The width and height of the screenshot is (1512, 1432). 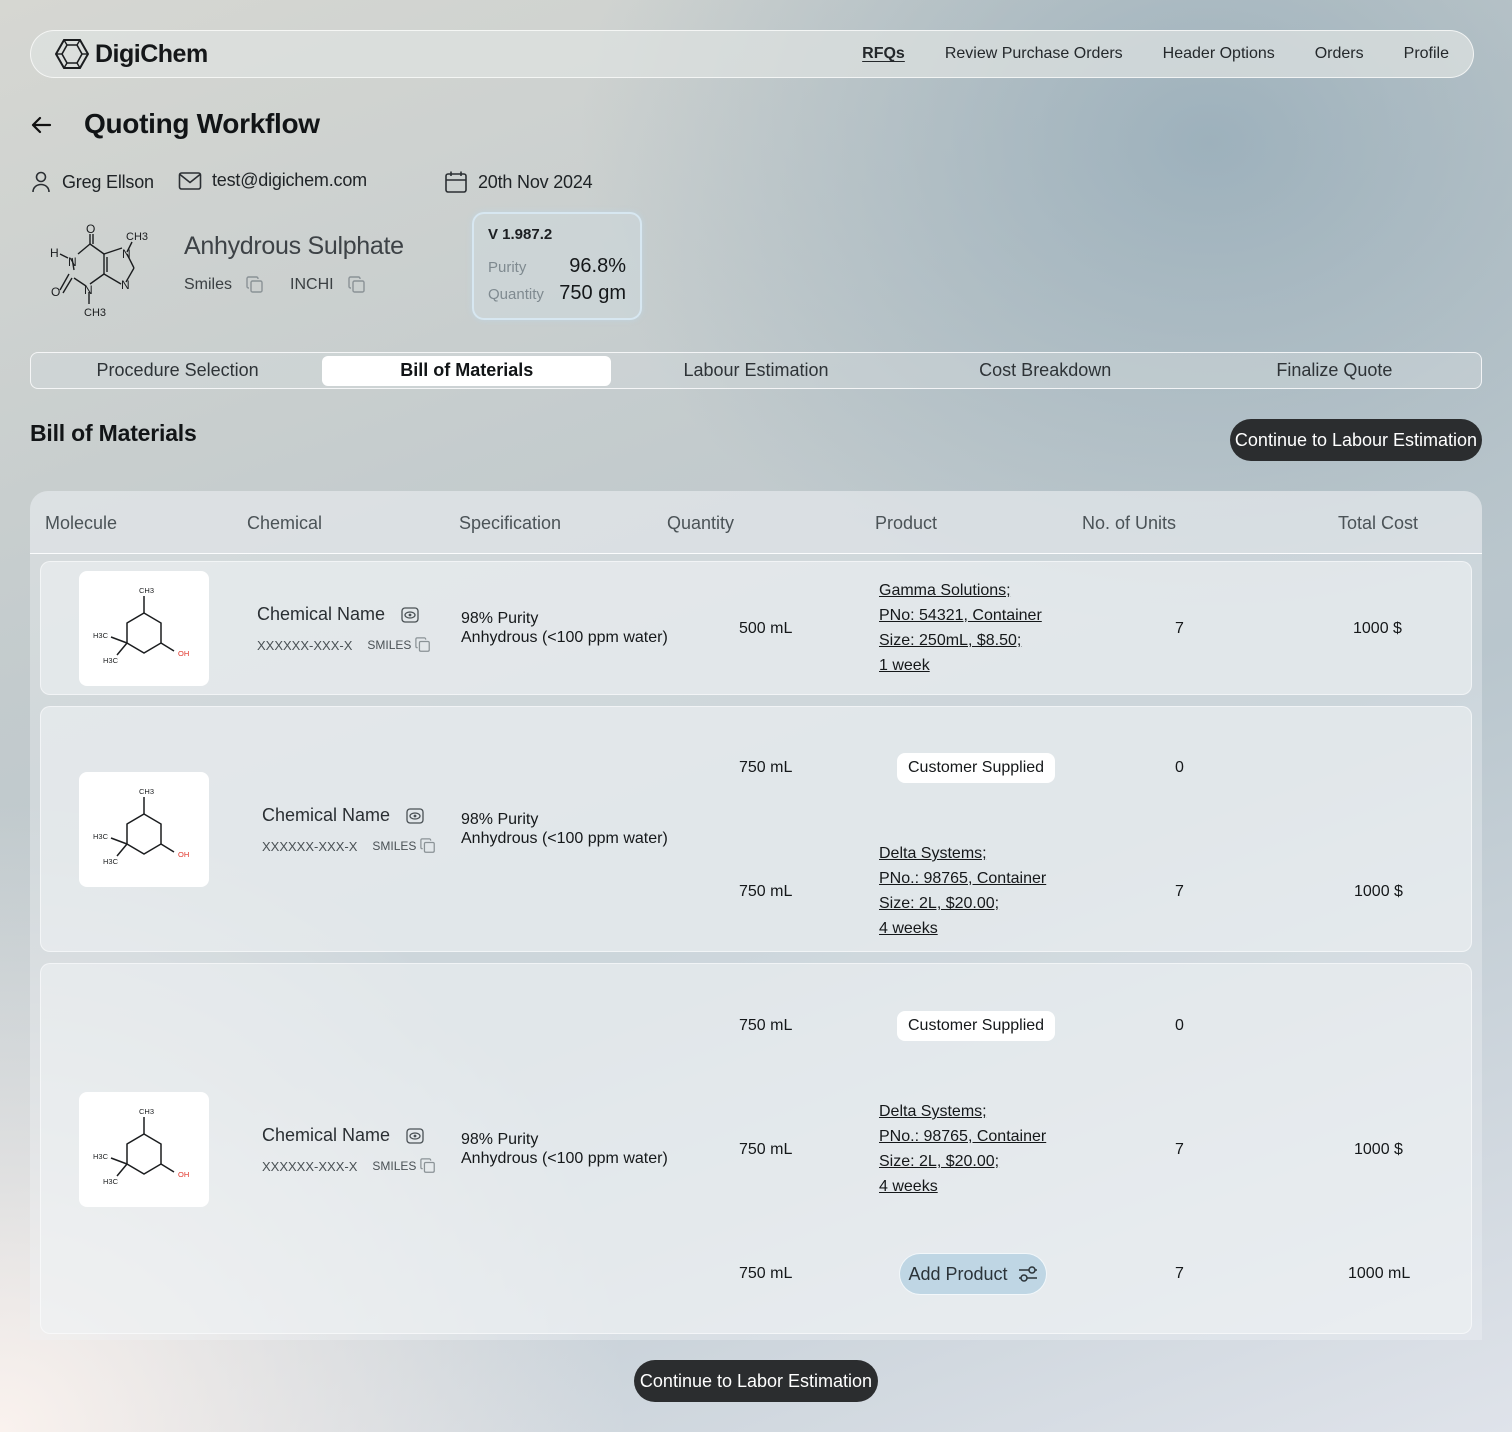 What do you see at coordinates (701, 523) in the screenshot?
I see `column-header-quantity: Quantity` at bounding box center [701, 523].